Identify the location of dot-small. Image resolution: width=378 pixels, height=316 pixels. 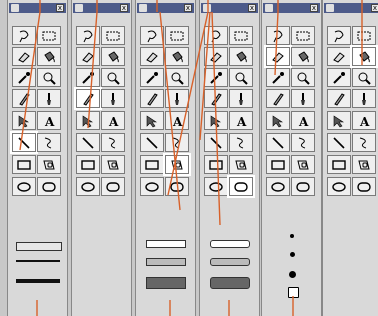
(292, 236).